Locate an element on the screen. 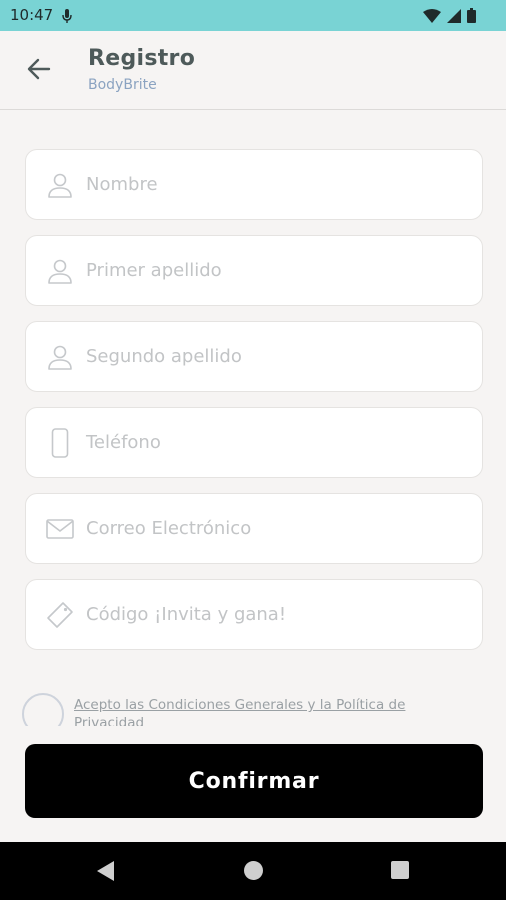 The height and width of the screenshot is (900, 506). triangle-back-icon is located at coordinates (106, 873).